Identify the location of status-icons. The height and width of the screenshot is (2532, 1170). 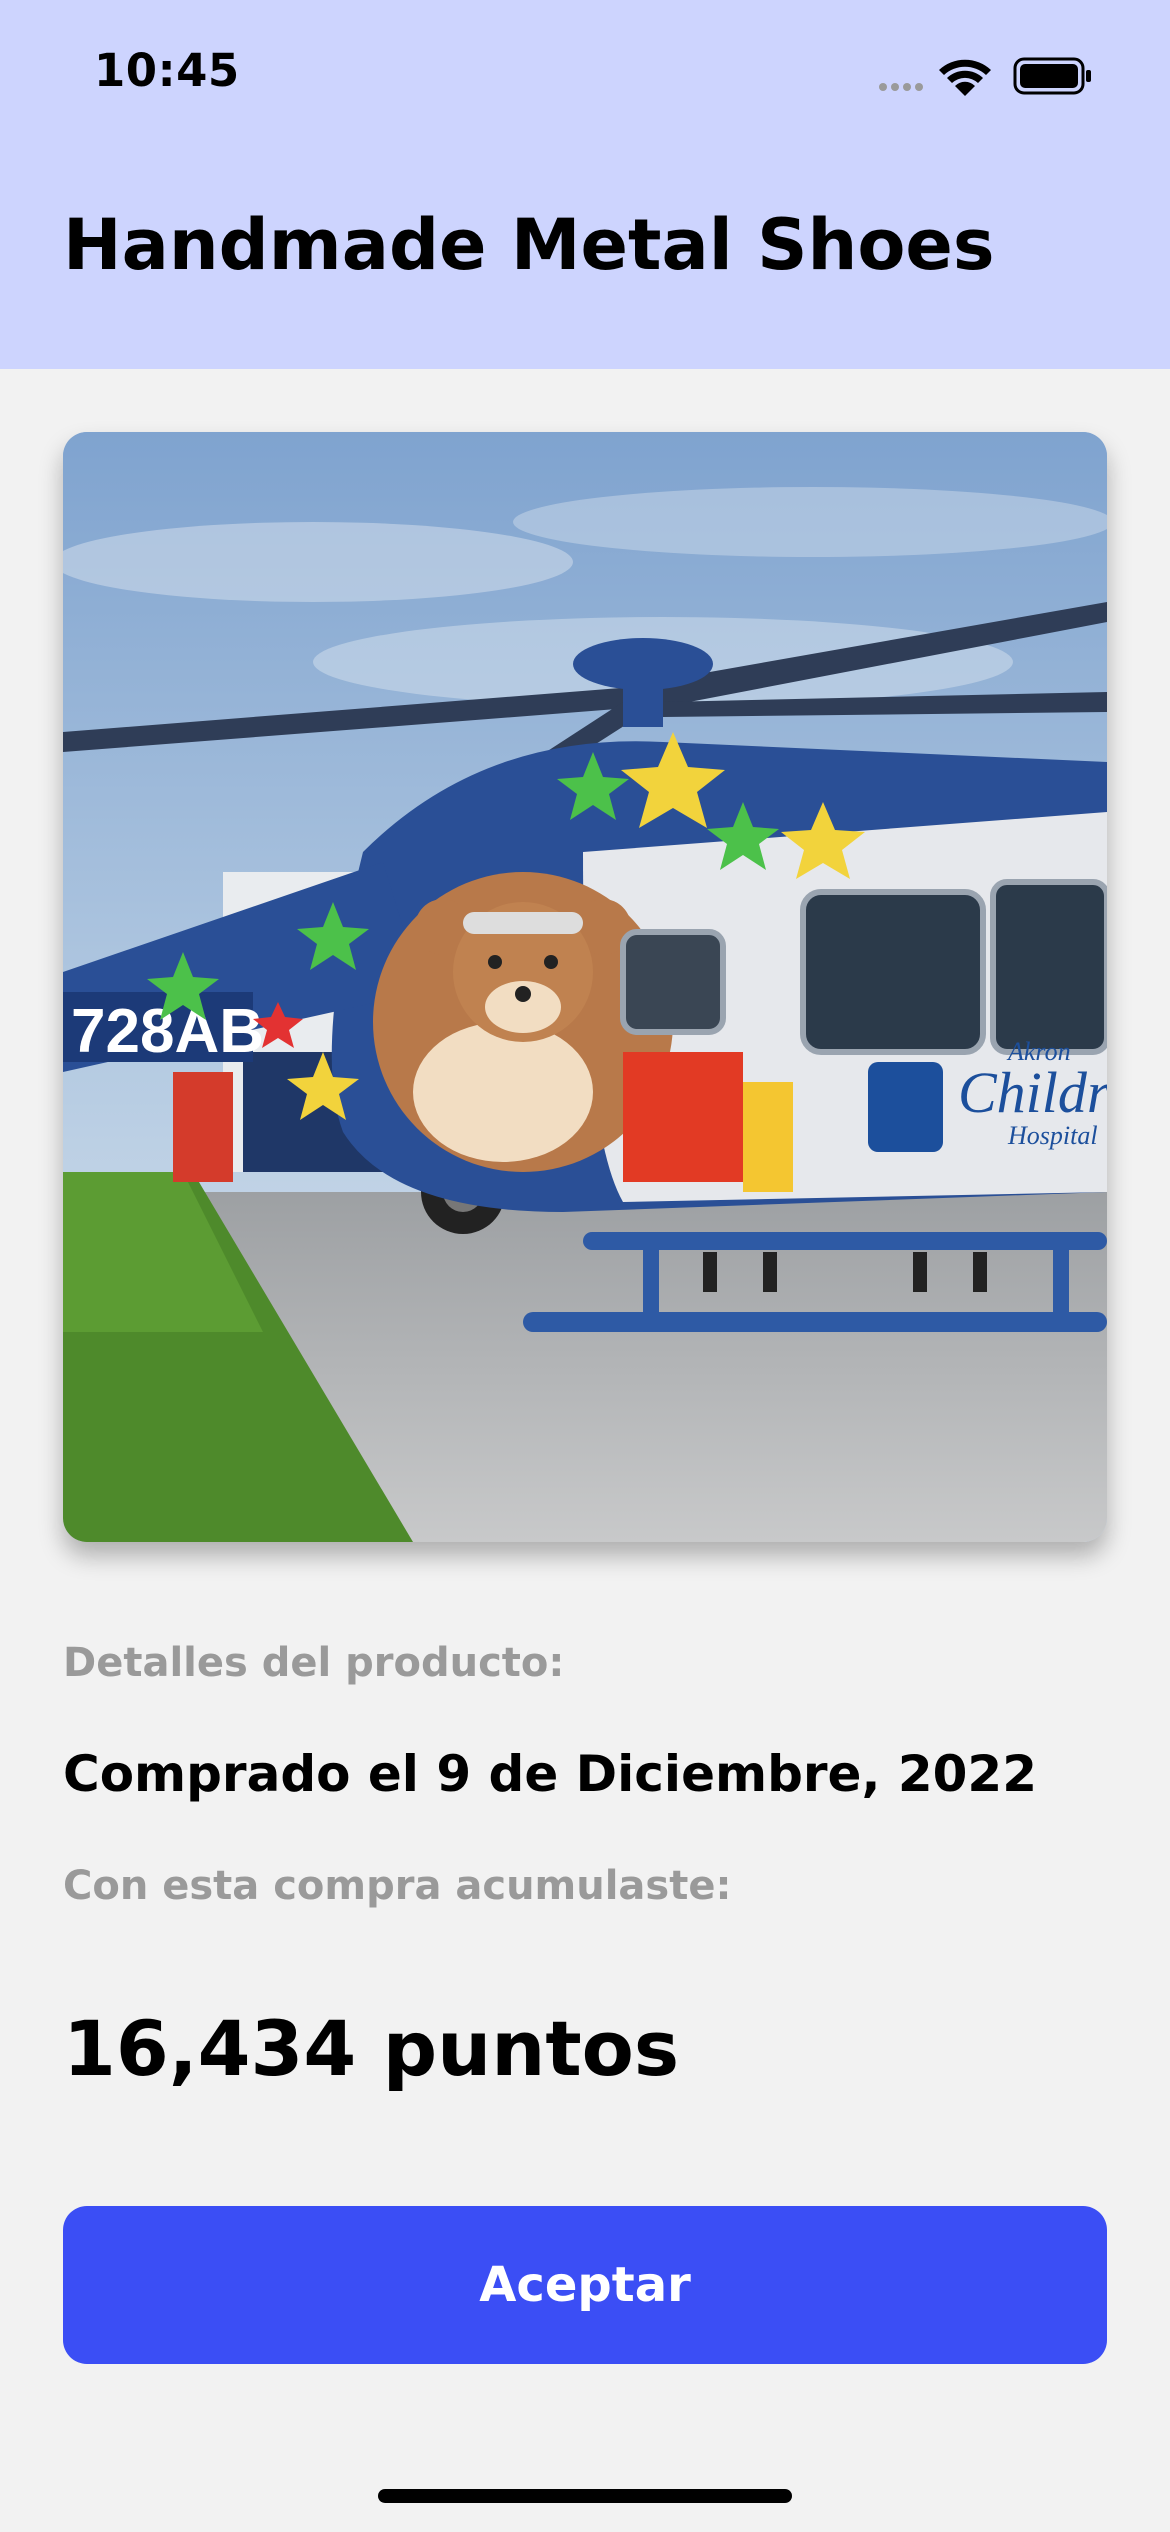
(995, 75).